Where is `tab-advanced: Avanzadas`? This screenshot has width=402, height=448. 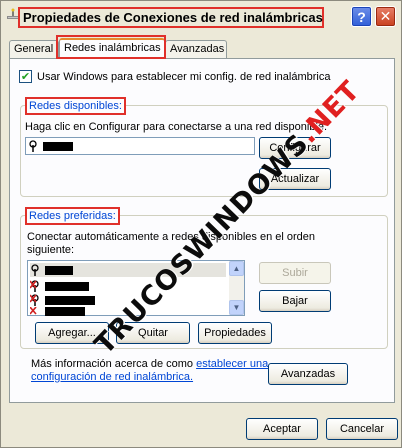 tab-advanced: Avanzadas is located at coordinates (196, 49).